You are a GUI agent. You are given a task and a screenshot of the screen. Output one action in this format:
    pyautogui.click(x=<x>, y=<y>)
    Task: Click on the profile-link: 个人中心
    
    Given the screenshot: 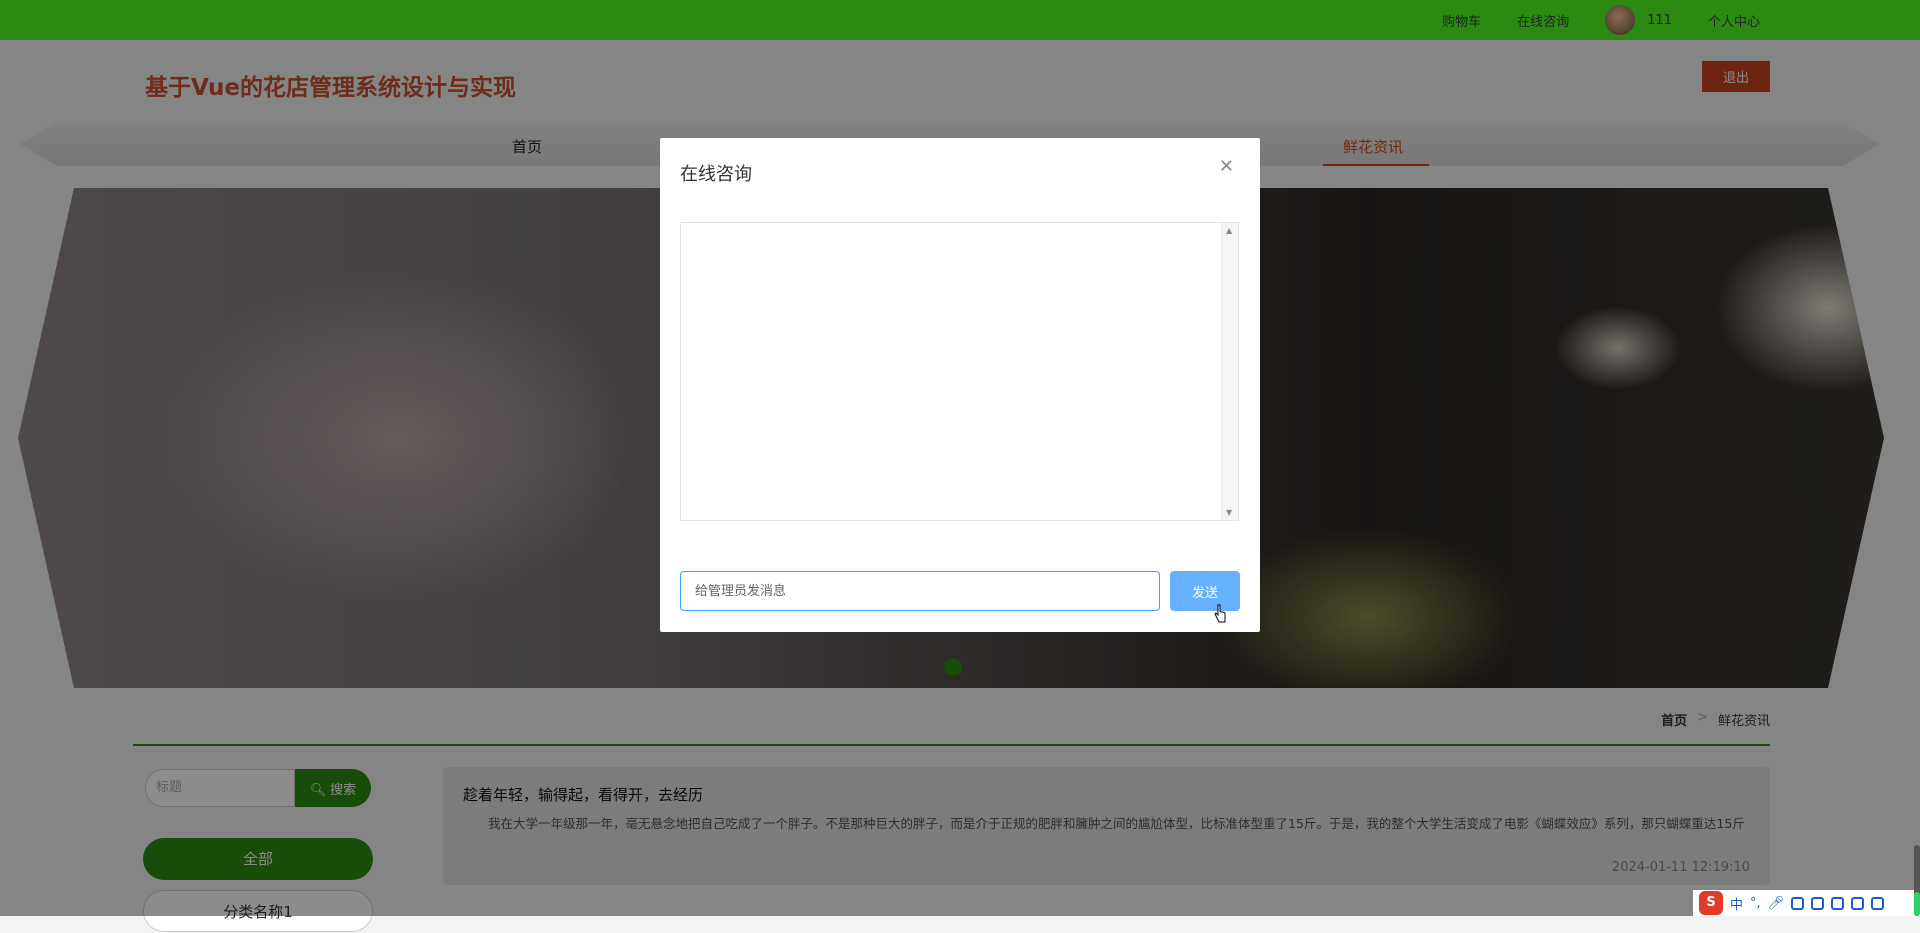 What is the action you would take?
    pyautogui.click(x=1734, y=20)
    